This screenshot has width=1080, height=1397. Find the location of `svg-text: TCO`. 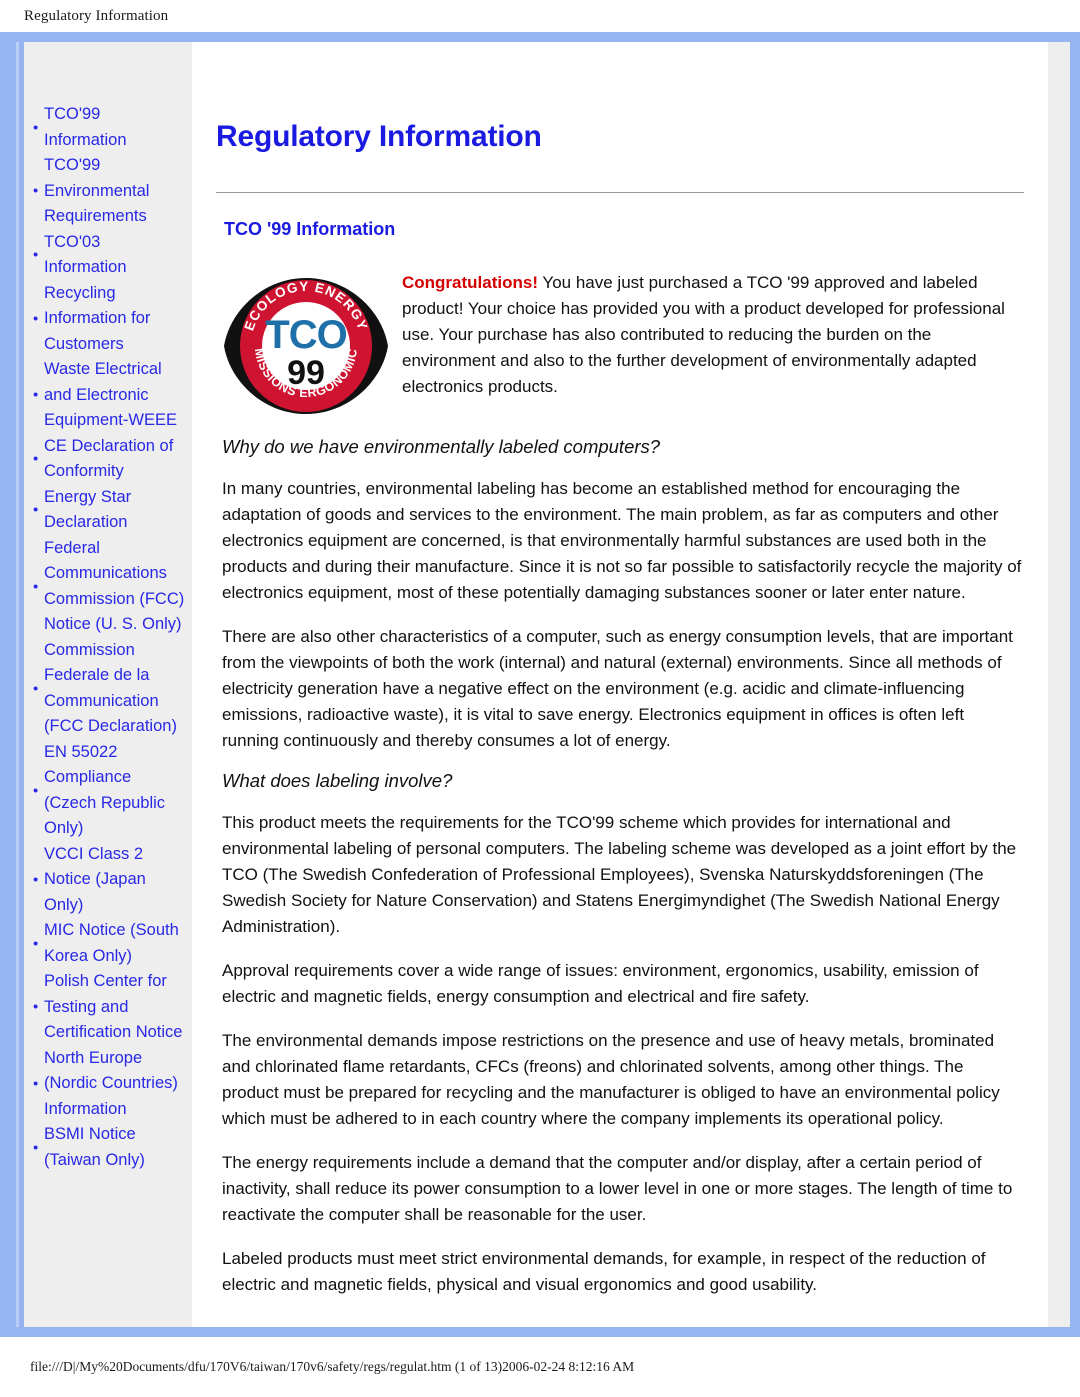

svg-text: TCO is located at coordinates (305, 335).